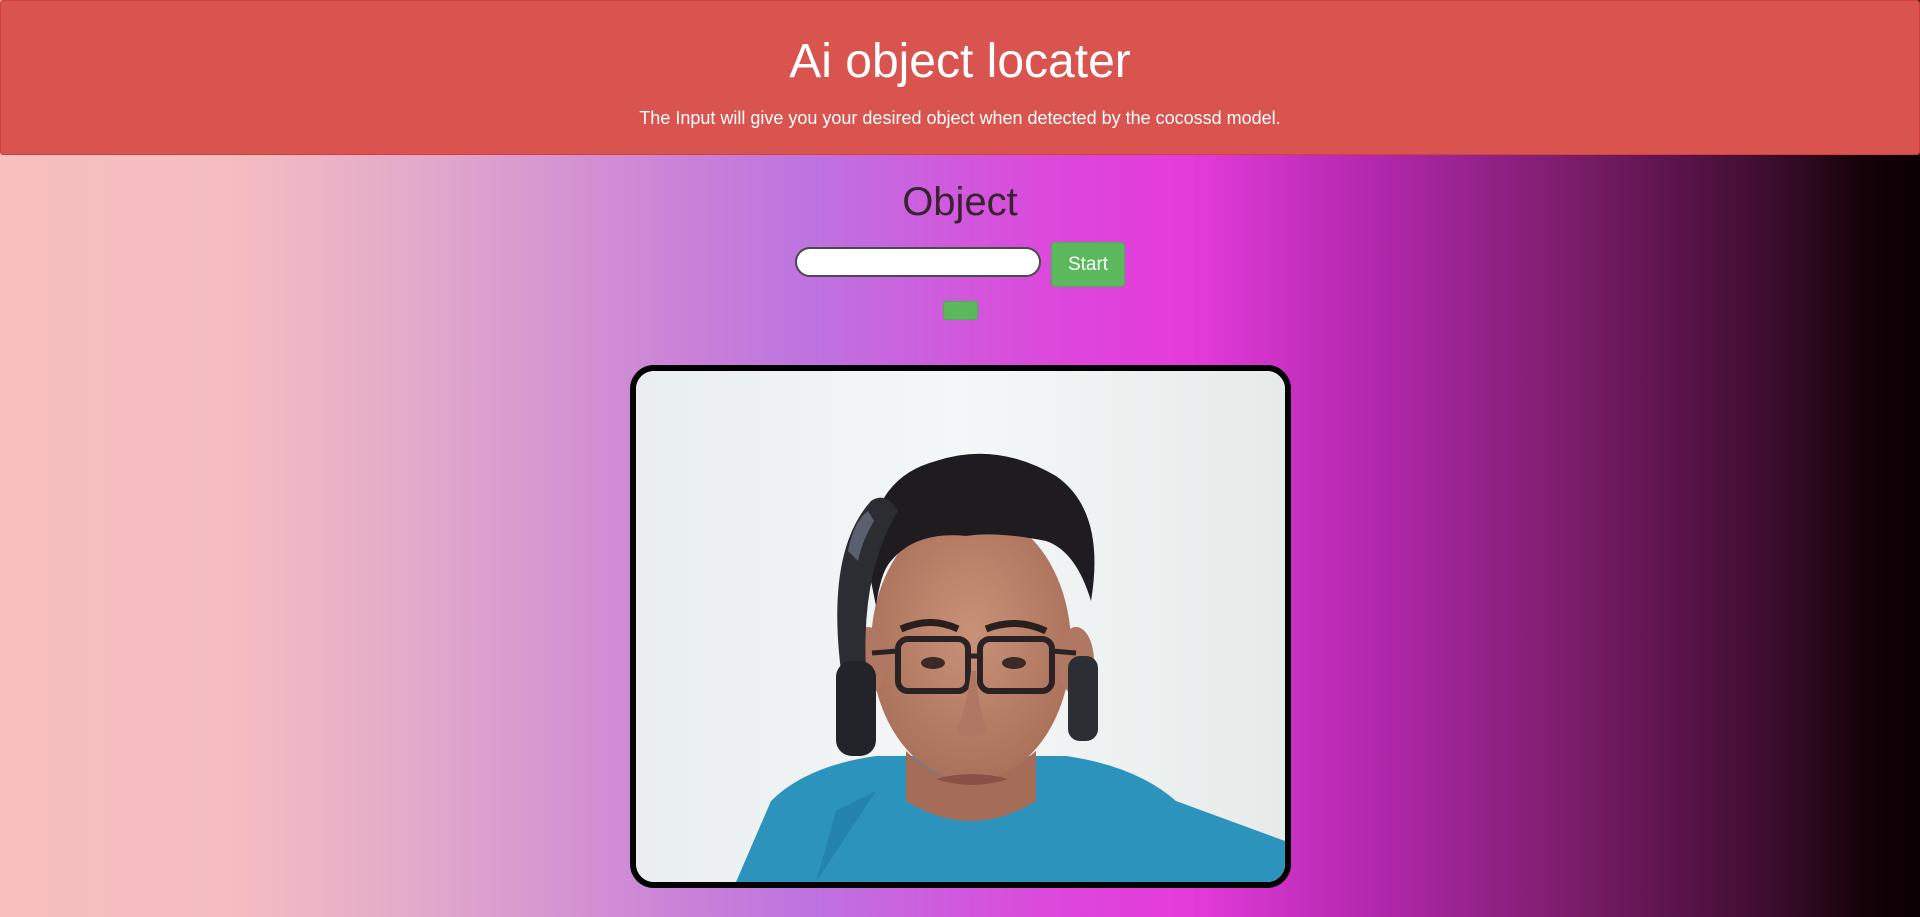 The height and width of the screenshot is (917, 1920). I want to click on object-heading: Object, so click(960, 202).